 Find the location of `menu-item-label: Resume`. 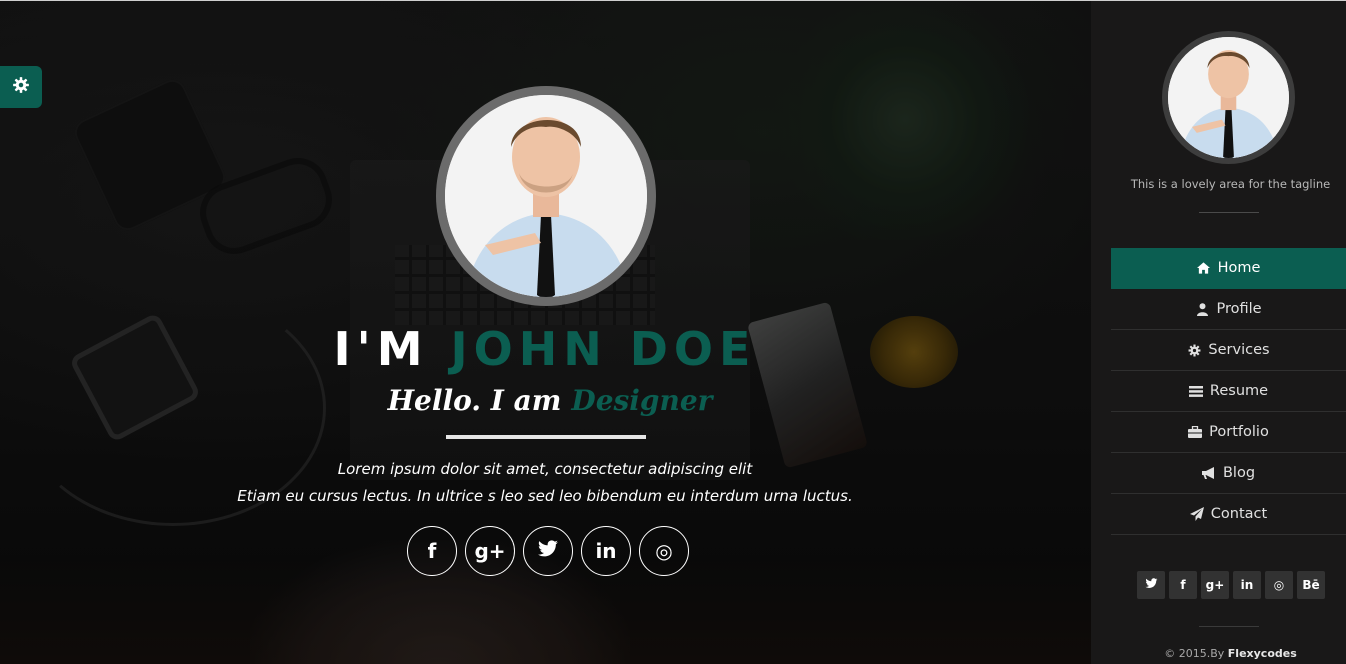

menu-item-label: Resume is located at coordinates (1239, 391).